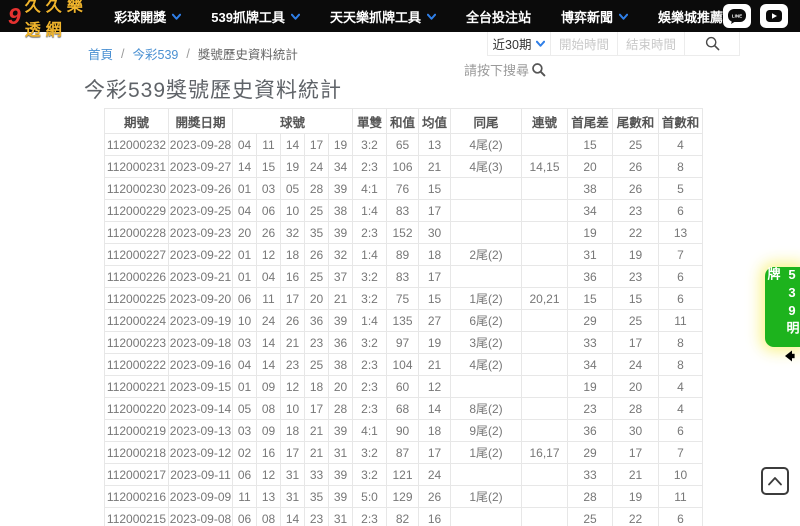  I want to click on nav-item-label: 539抓牌工具, so click(248, 17).